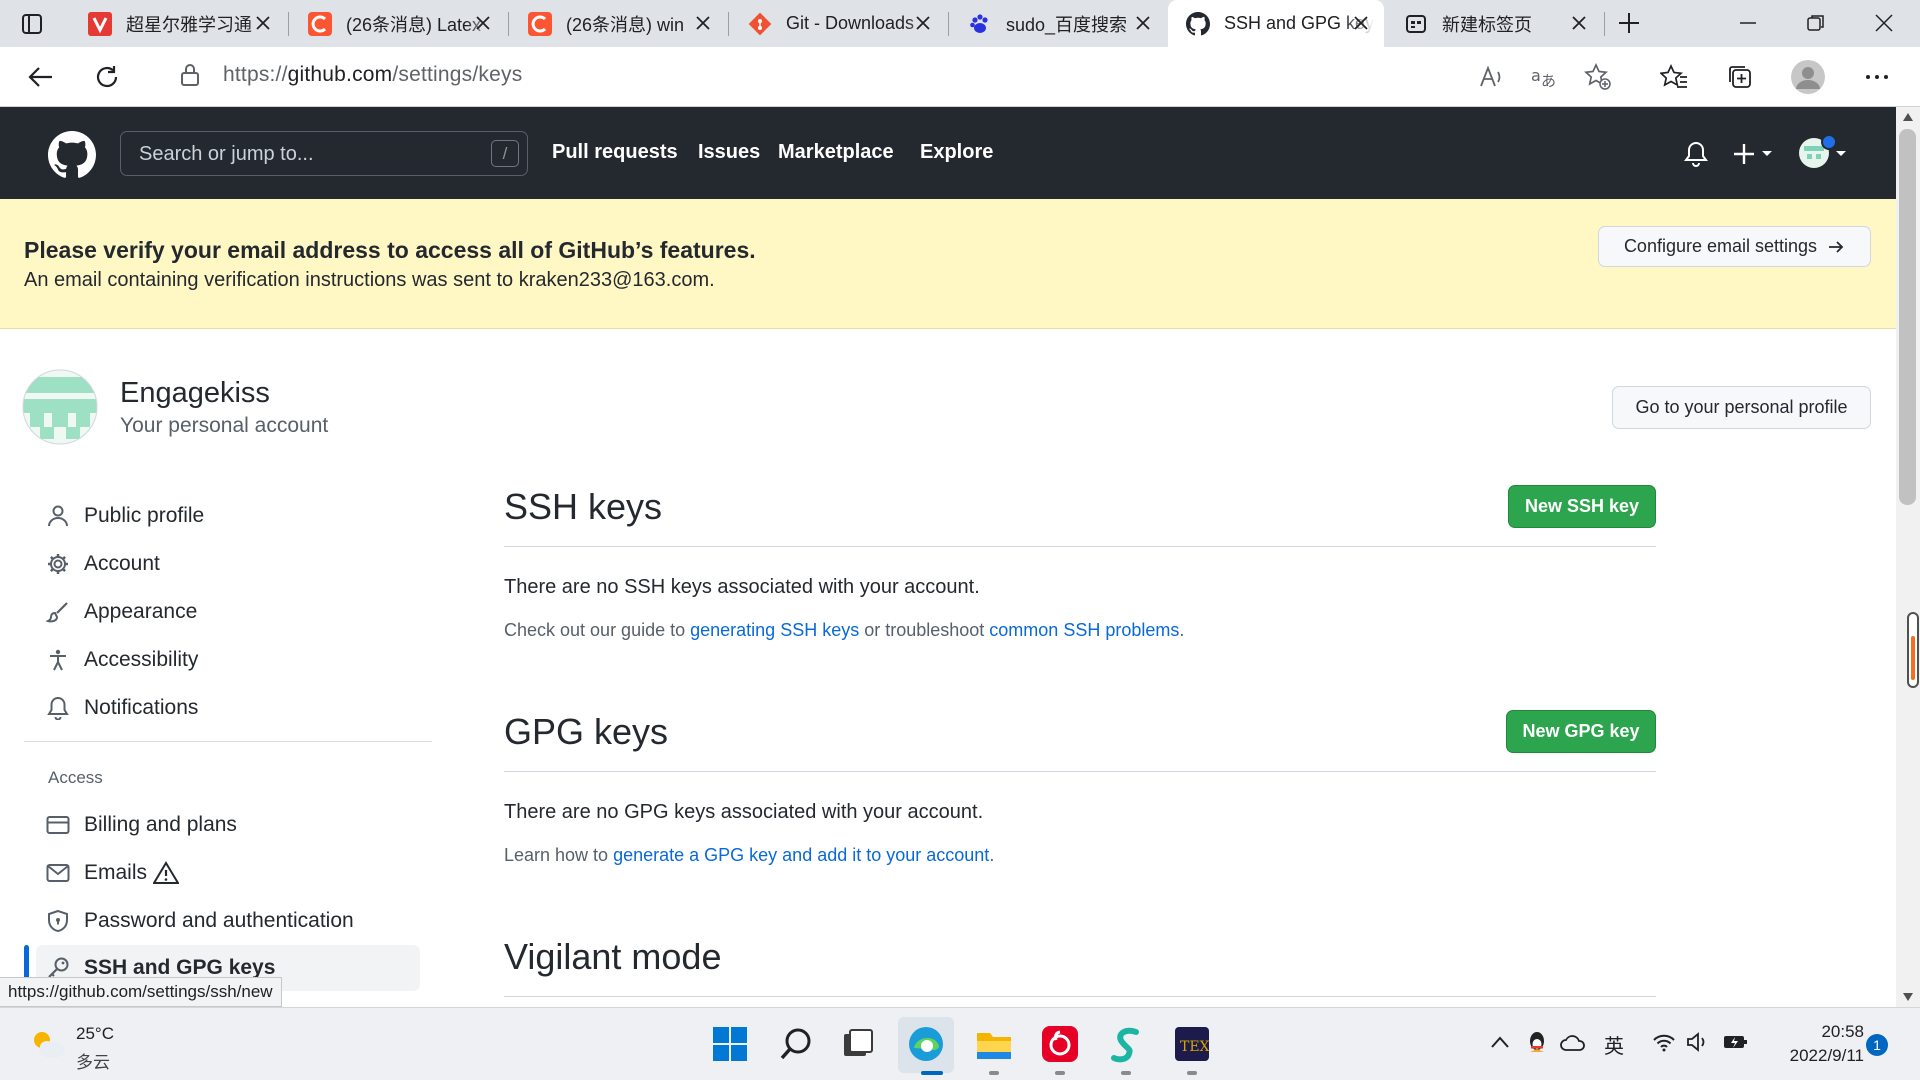 This screenshot has height=1080, width=1920. I want to click on tab-actions-icon, so click(32, 24).